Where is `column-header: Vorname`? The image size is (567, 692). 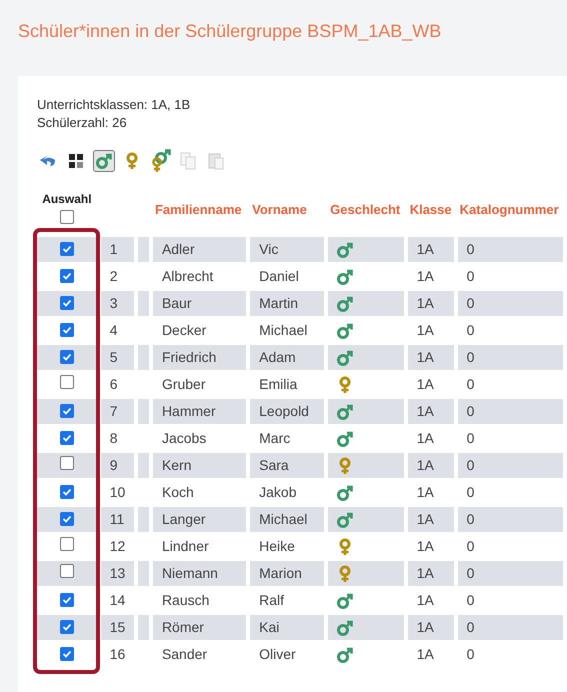 column-header: Vorname is located at coordinates (279, 209).